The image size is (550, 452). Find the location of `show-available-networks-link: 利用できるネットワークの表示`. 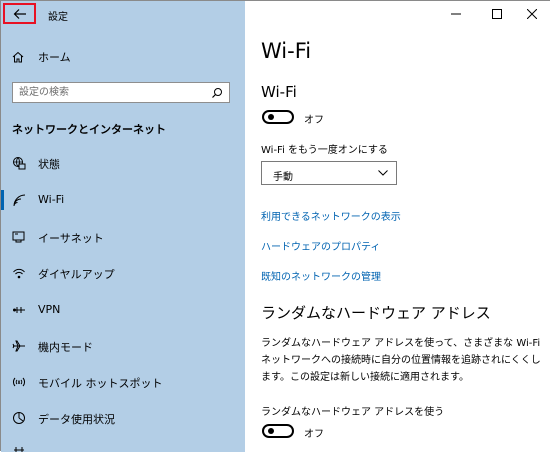

show-available-networks-link: 利用できるネットワークの表示 is located at coordinates (331, 215).